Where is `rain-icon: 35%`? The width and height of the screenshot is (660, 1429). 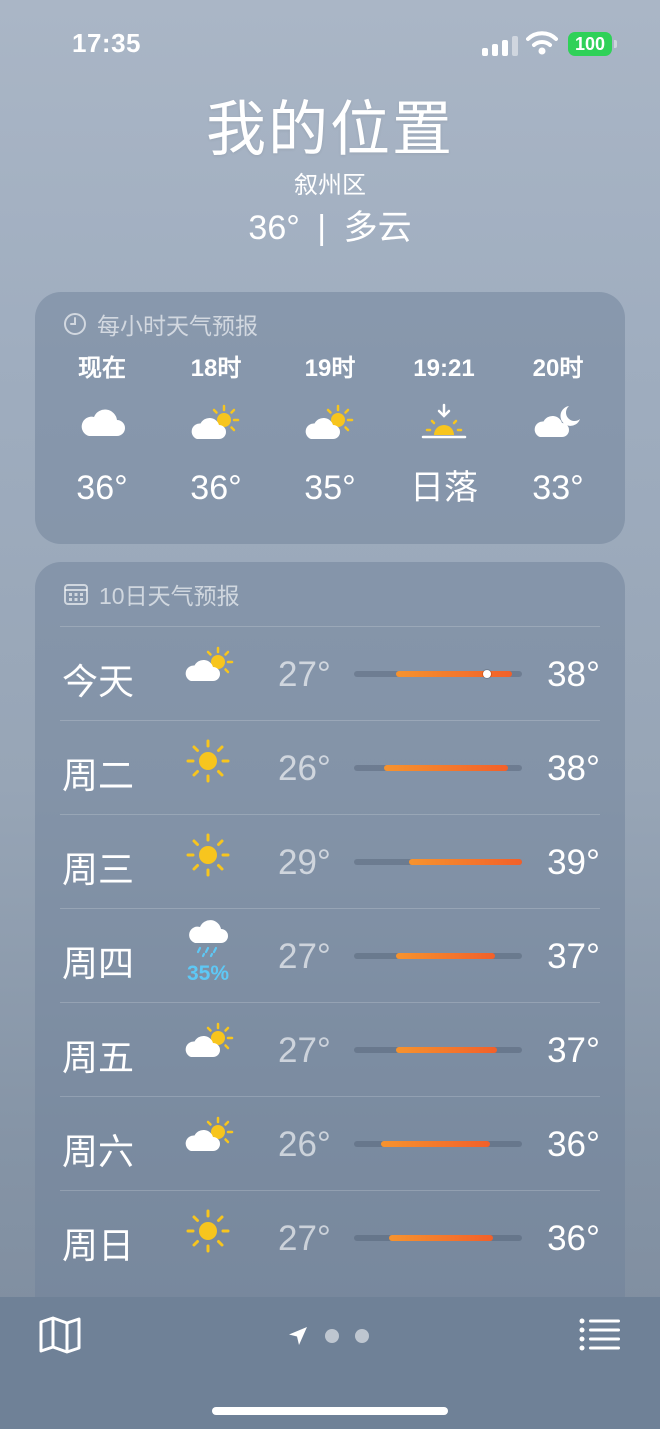 rain-icon: 35% is located at coordinates (208, 952).